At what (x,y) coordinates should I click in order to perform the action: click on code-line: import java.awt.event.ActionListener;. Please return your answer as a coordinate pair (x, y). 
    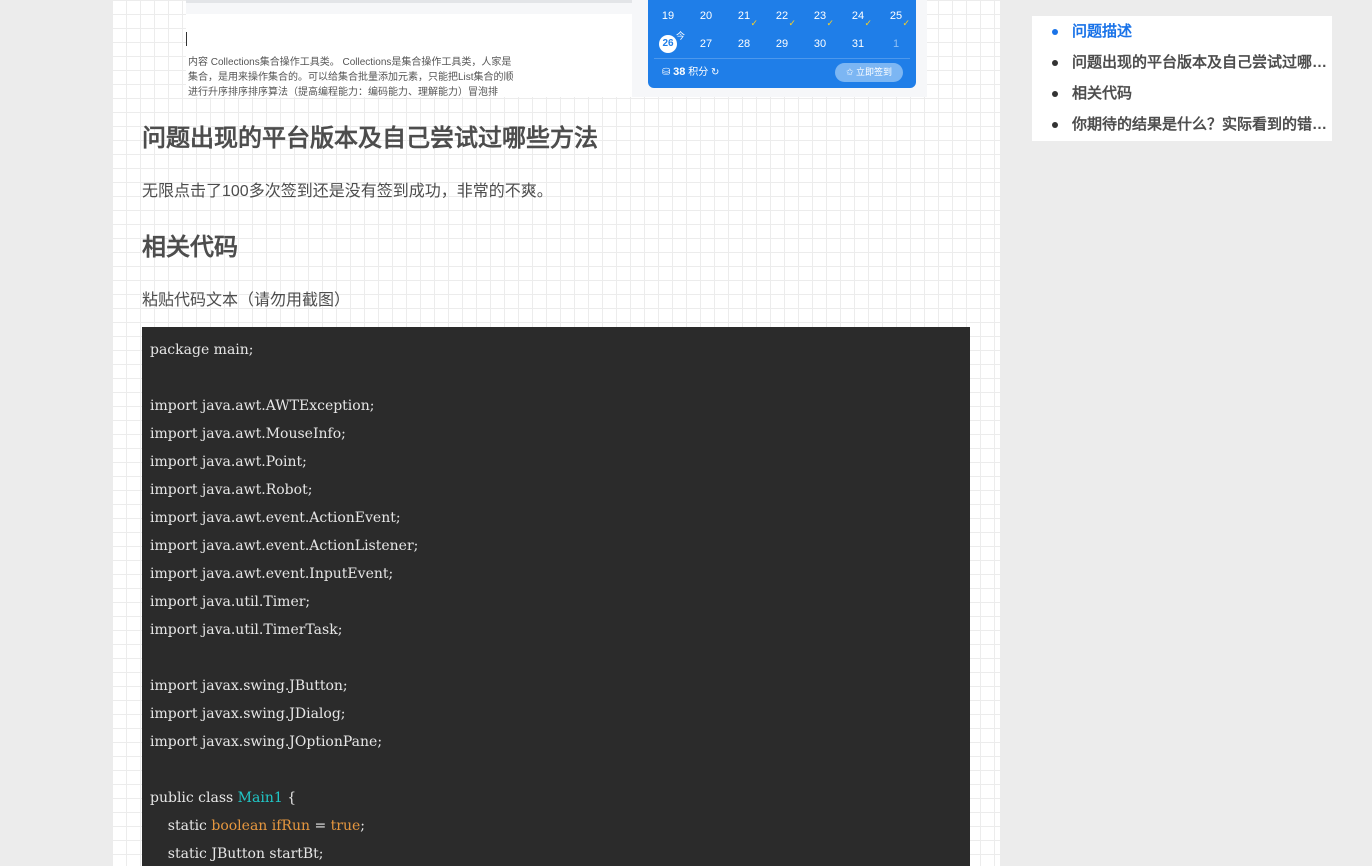
    Looking at the image, I should click on (284, 546).